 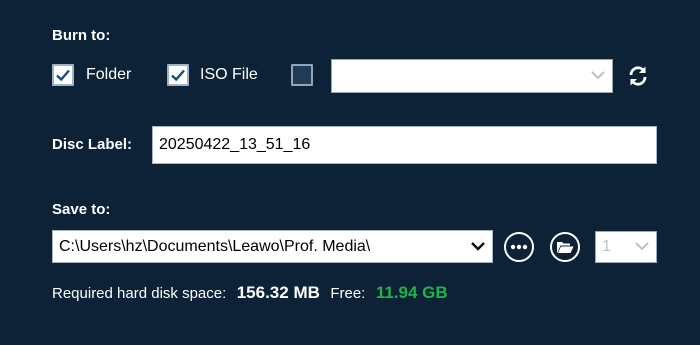 I want to click on disc-checkbox, so click(x=302, y=75).